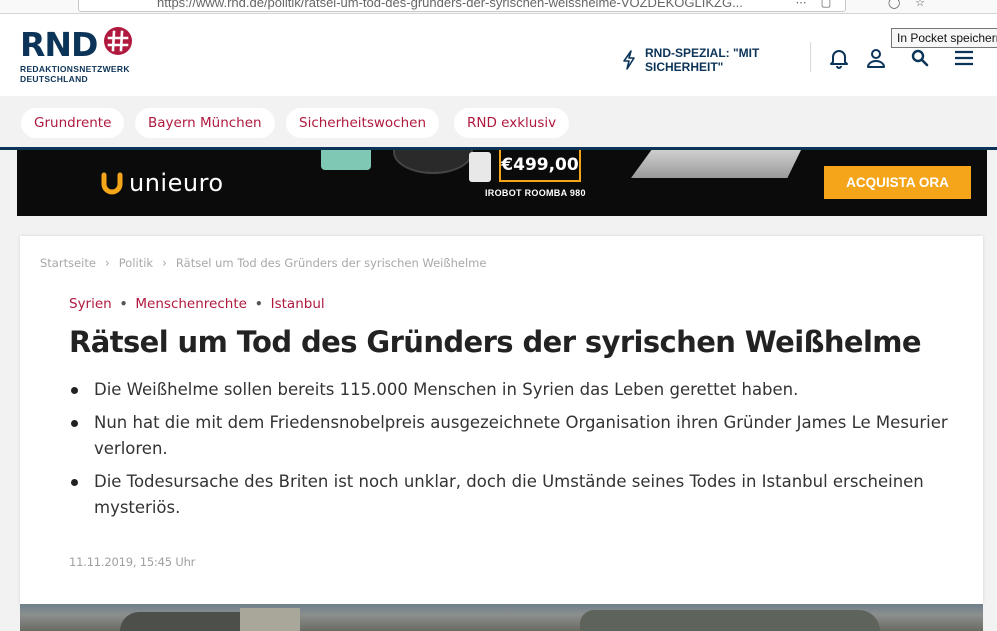  Describe the element at coordinates (897, 182) in the screenshot. I see `ad-cta-button: ACQUISTA ORA` at that location.